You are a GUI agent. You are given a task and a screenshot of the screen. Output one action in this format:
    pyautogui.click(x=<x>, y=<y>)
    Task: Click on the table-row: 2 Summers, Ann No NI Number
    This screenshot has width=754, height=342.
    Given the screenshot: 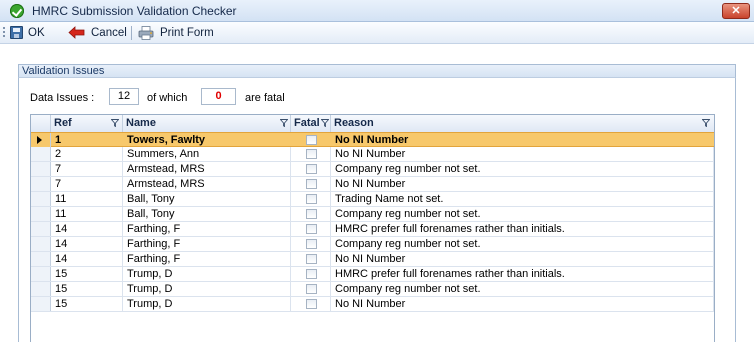 What is the action you would take?
    pyautogui.click(x=372, y=154)
    